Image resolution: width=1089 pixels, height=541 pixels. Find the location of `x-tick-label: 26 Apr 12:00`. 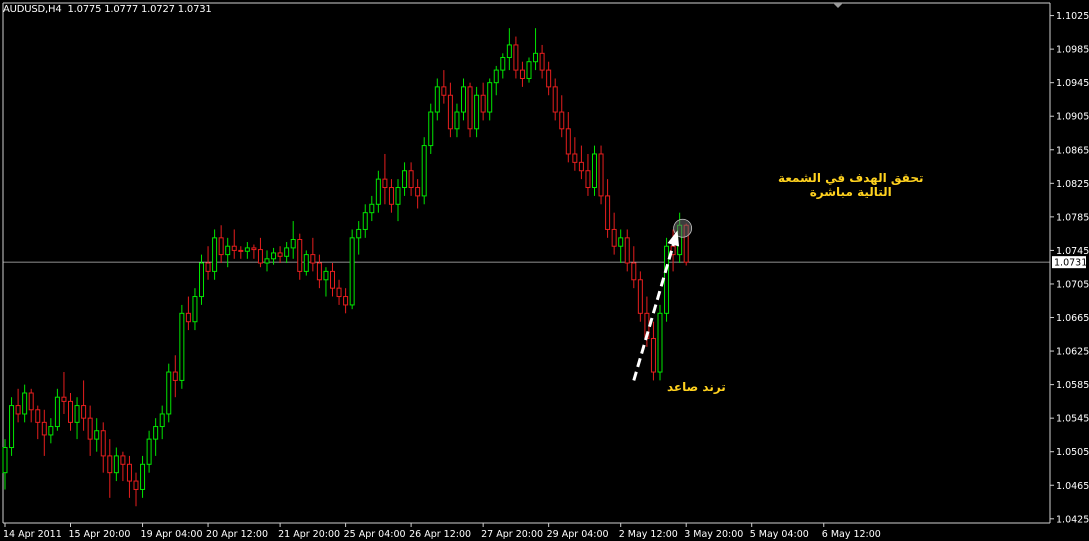

x-tick-label: 26 Apr 12:00 is located at coordinates (440, 534).